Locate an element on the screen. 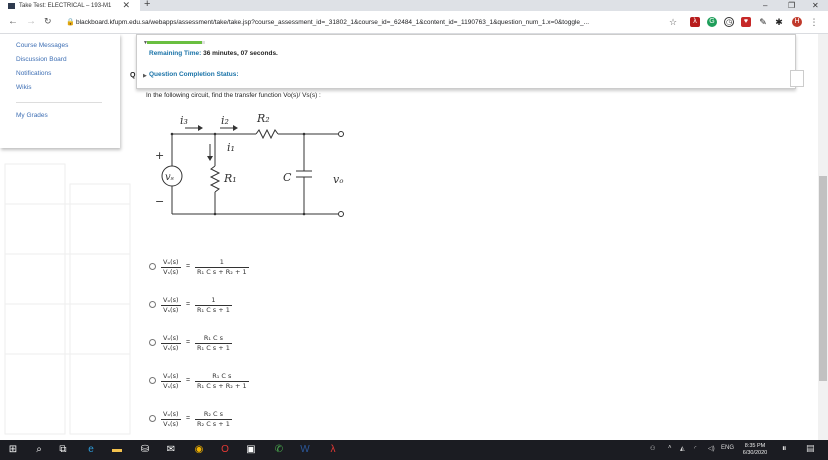 This screenshot has height=460, width=828. answer-option-2: Vₒ(s) Vₛ(s) = 1 R₁ C s + 1 is located at coordinates (219, 307).